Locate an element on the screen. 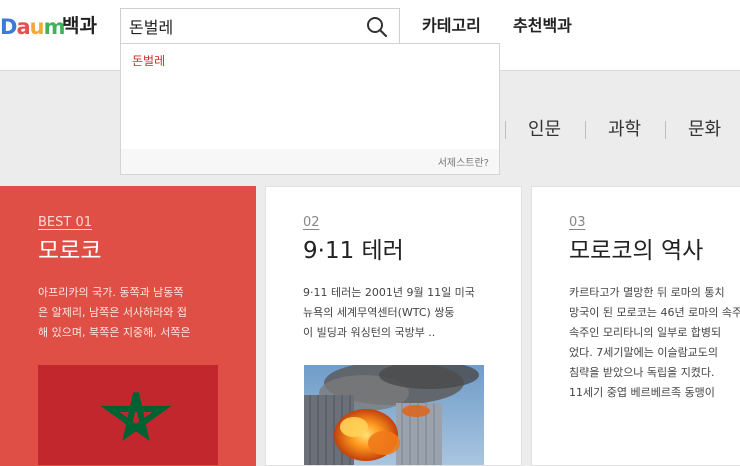  tab-humanities: 인문 is located at coordinates (544, 130).